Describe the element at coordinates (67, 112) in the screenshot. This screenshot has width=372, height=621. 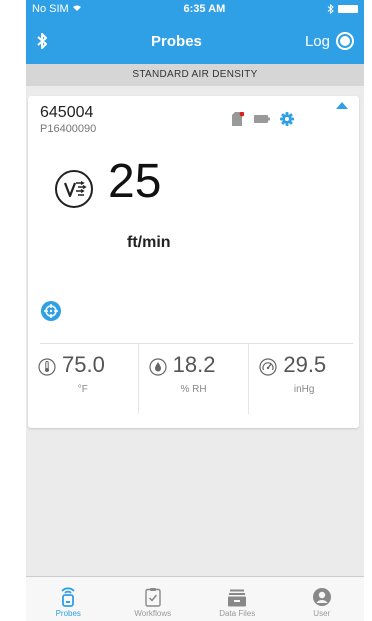
I see `probe-serial: 645004` at that location.